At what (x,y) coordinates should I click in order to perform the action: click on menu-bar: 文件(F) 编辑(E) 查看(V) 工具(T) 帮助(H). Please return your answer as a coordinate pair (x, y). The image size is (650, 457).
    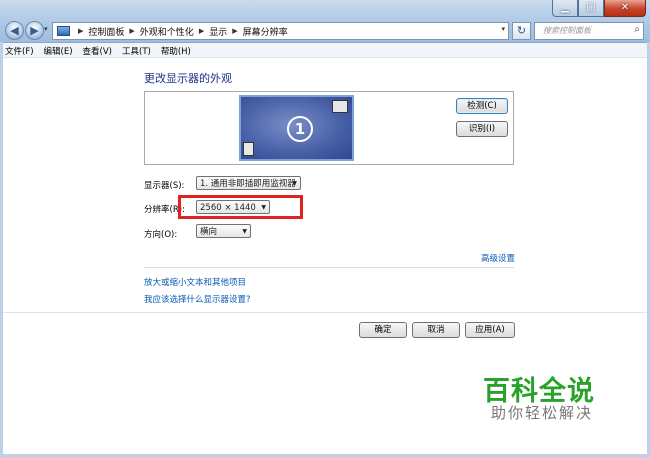
    Looking at the image, I should click on (325, 50).